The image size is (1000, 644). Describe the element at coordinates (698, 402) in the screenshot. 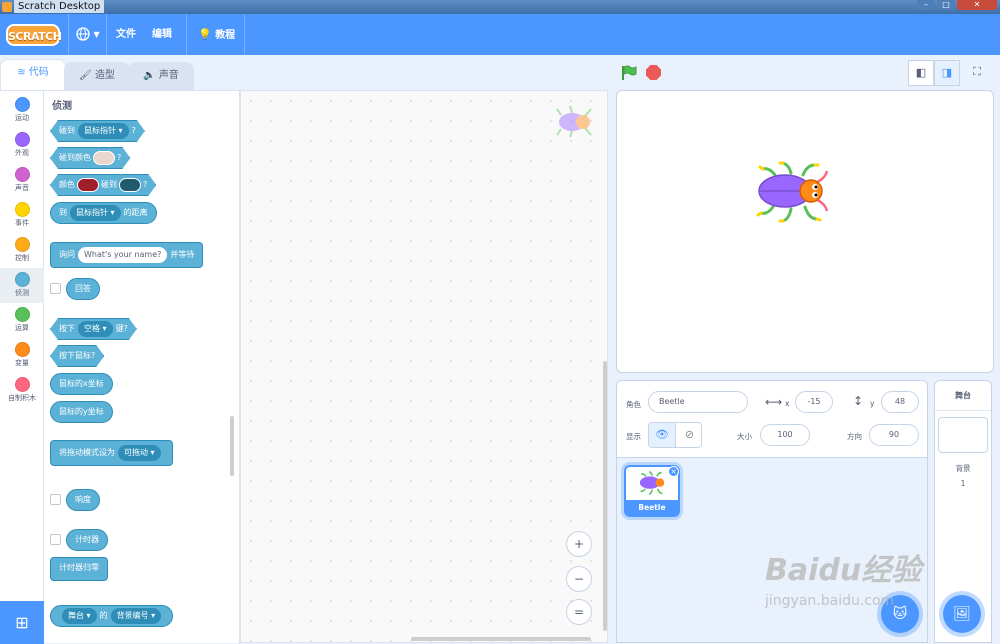

I see `sprite-name-field: Beetle` at that location.